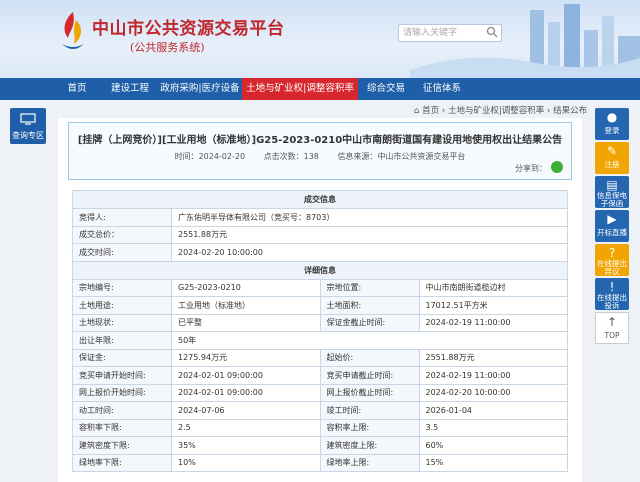  I want to click on table-row: 竞得人: 广东佑明半导体有限公司（竞买号：8703）, so click(320, 217).